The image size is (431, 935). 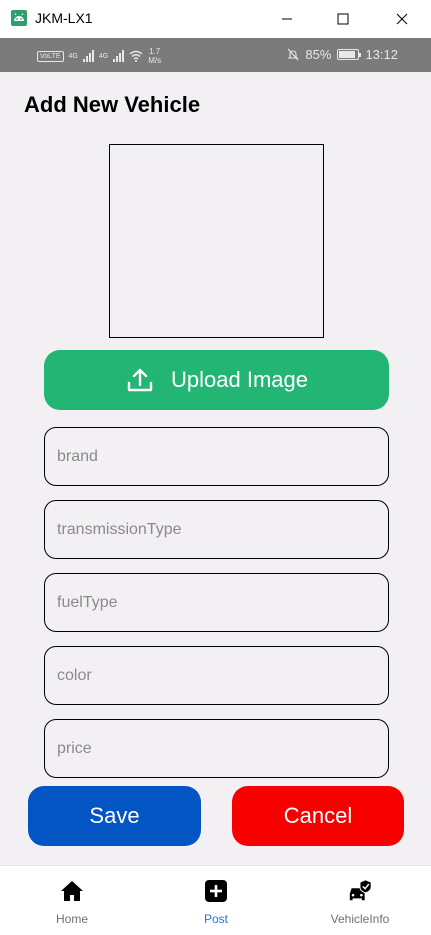 I want to click on close-icon, so click(x=402, y=19).